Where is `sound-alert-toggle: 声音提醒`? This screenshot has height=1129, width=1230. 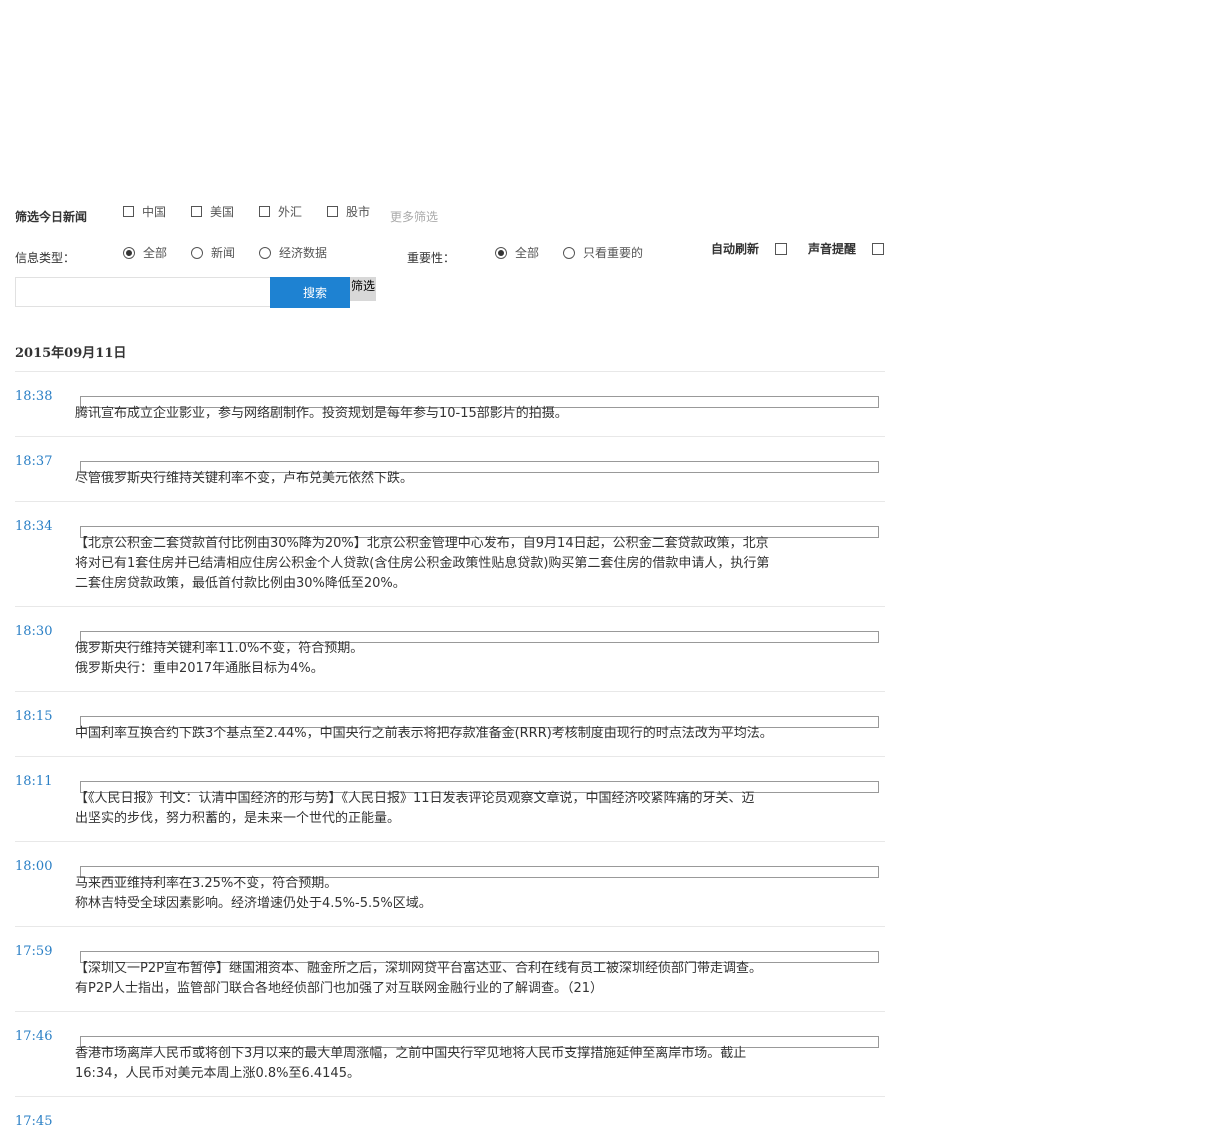
sound-alert-toggle: 声音提醒 is located at coordinates (846, 248).